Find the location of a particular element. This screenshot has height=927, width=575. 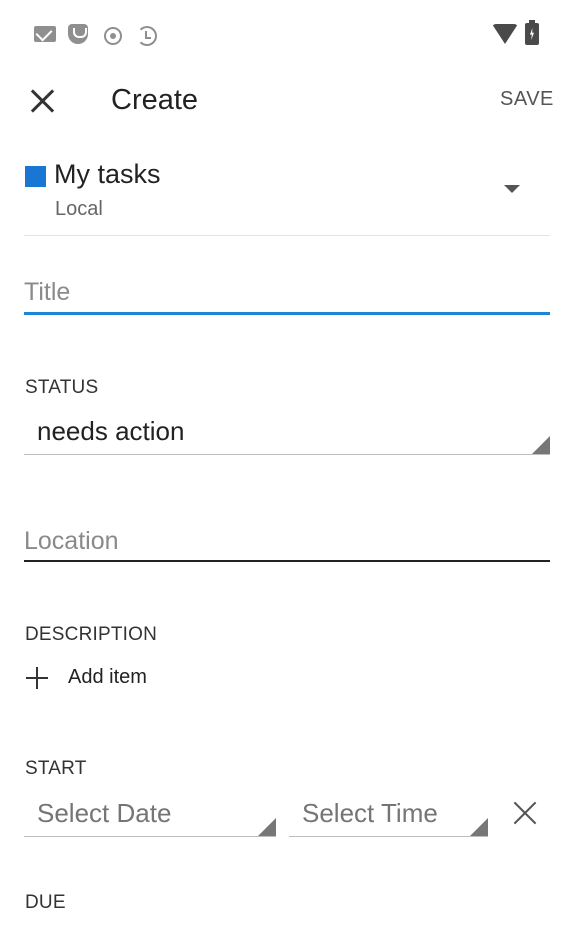

sync-icon is located at coordinates (147, 36).